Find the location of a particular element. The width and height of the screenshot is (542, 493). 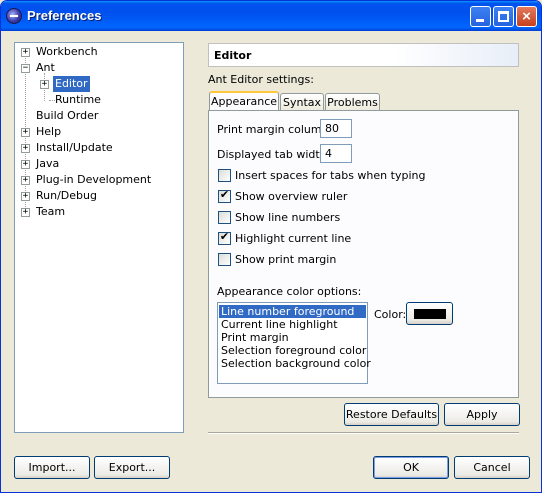

highlight-line-checkbox: ✔ is located at coordinates (224, 237).